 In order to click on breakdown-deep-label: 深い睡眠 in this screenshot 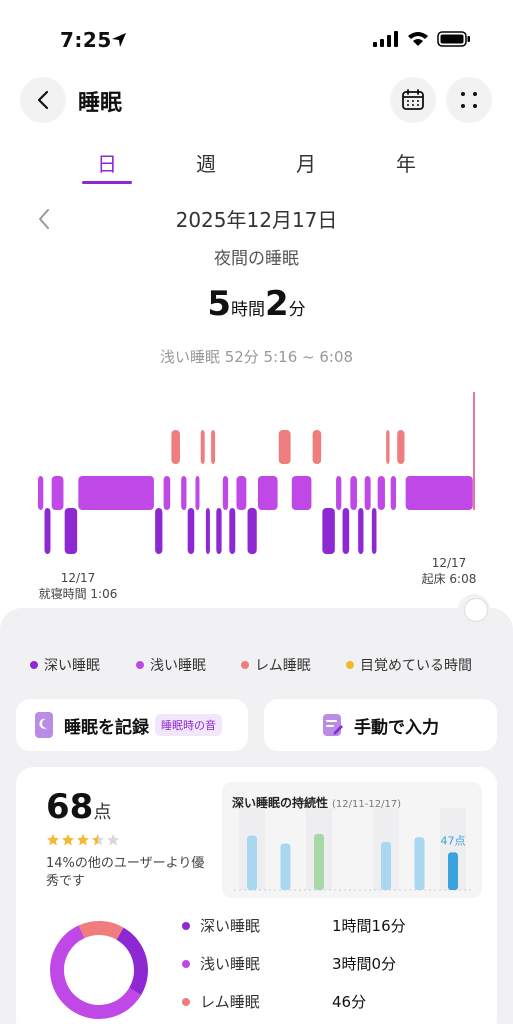, I will do `click(230, 926)`.